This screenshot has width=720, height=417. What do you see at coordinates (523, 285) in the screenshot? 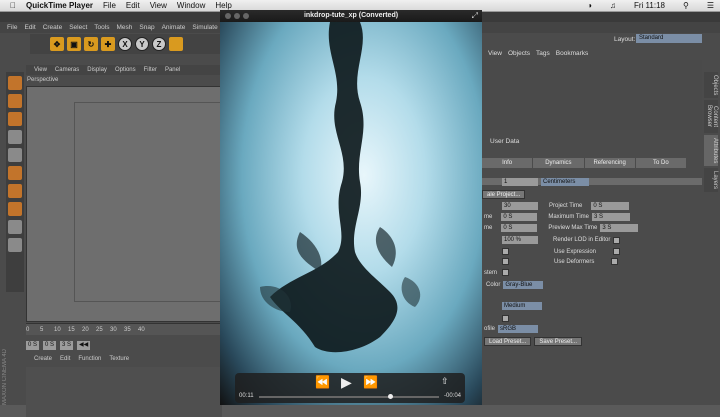
I see `color-select: Gray-Blue` at bounding box center [523, 285].